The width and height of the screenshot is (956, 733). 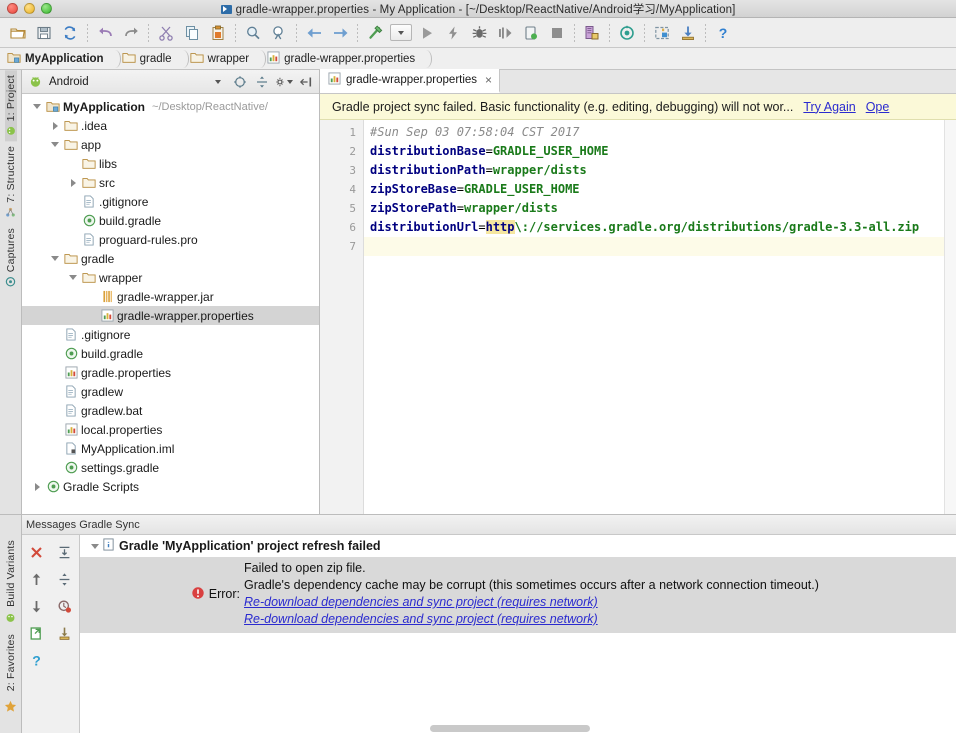 What do you see at coordinates (660, 208) in the screenshot?
I see `code-line: zipStorePath=wrapper/dists` at bounding box center [660, 208].